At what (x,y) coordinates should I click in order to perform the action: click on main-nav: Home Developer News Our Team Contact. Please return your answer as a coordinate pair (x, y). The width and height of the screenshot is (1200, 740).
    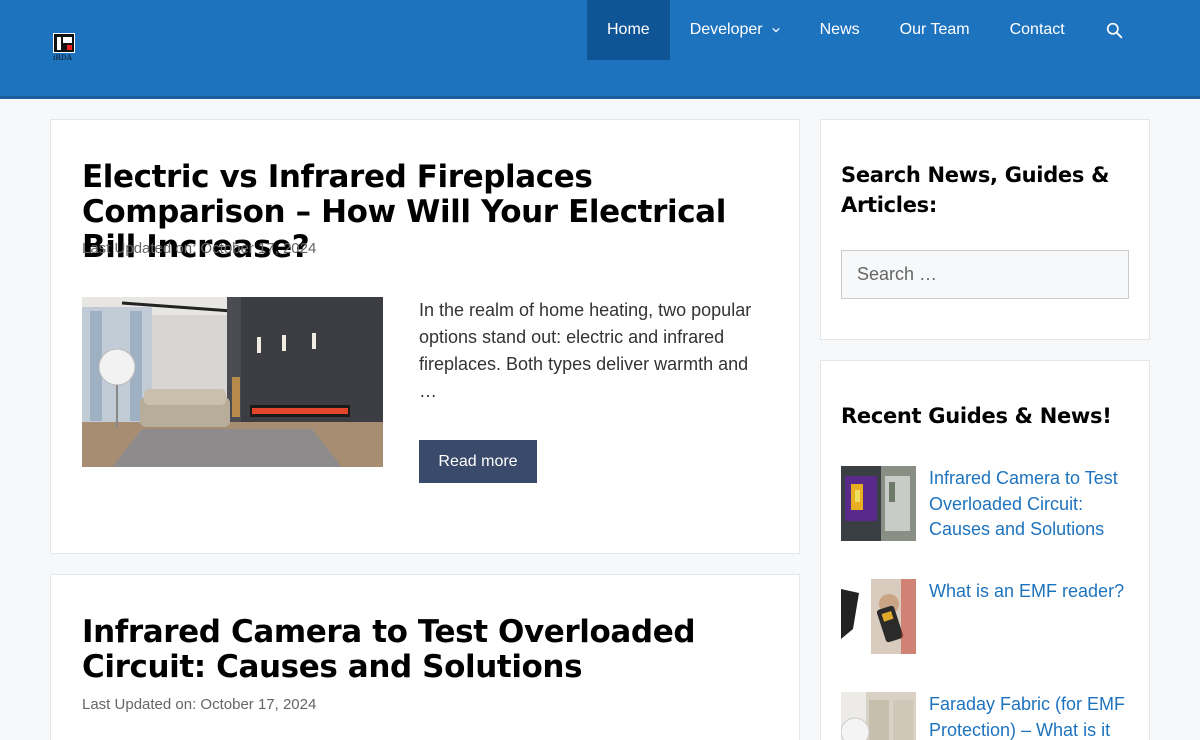
    Looking at the image, I should click on (866, 30).